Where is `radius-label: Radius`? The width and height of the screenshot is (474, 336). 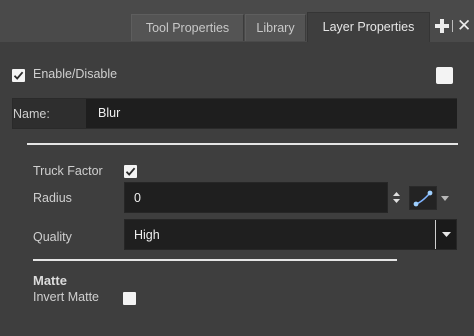
radius-label: Radius is located at coordinates (52, 198).